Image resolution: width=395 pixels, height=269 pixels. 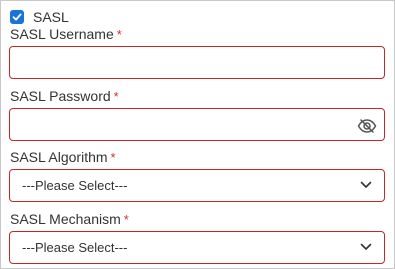 I want to click on sasl-mechanism-select: ---Please Select---, so click(x=197, y=247).